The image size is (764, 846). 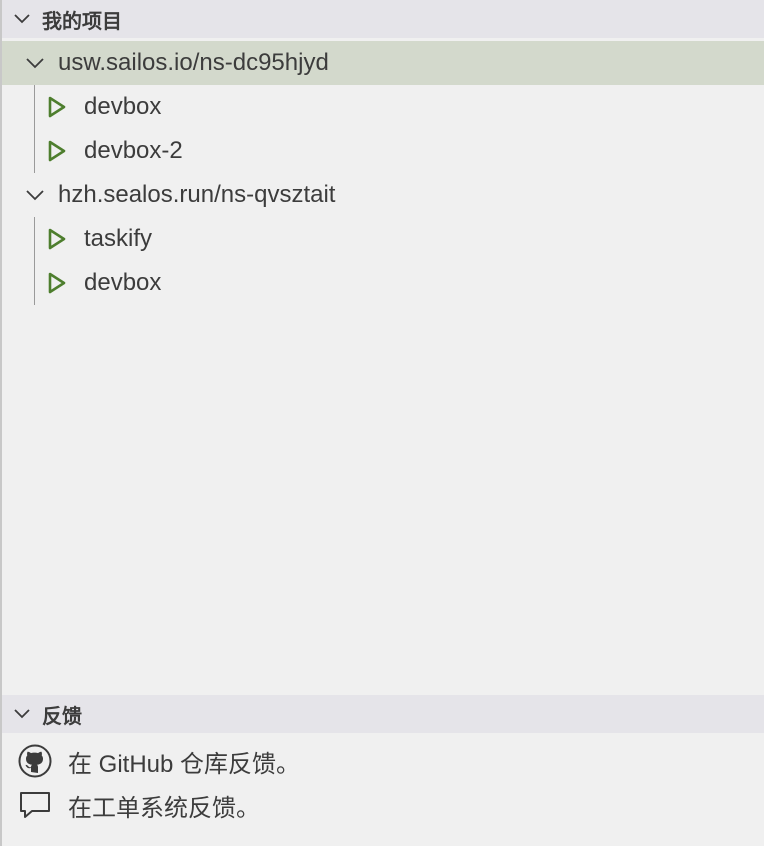 I want to click on tree-group-label: hzh.sealos.run/ns-qvsztait, so click(x=197, y=194).